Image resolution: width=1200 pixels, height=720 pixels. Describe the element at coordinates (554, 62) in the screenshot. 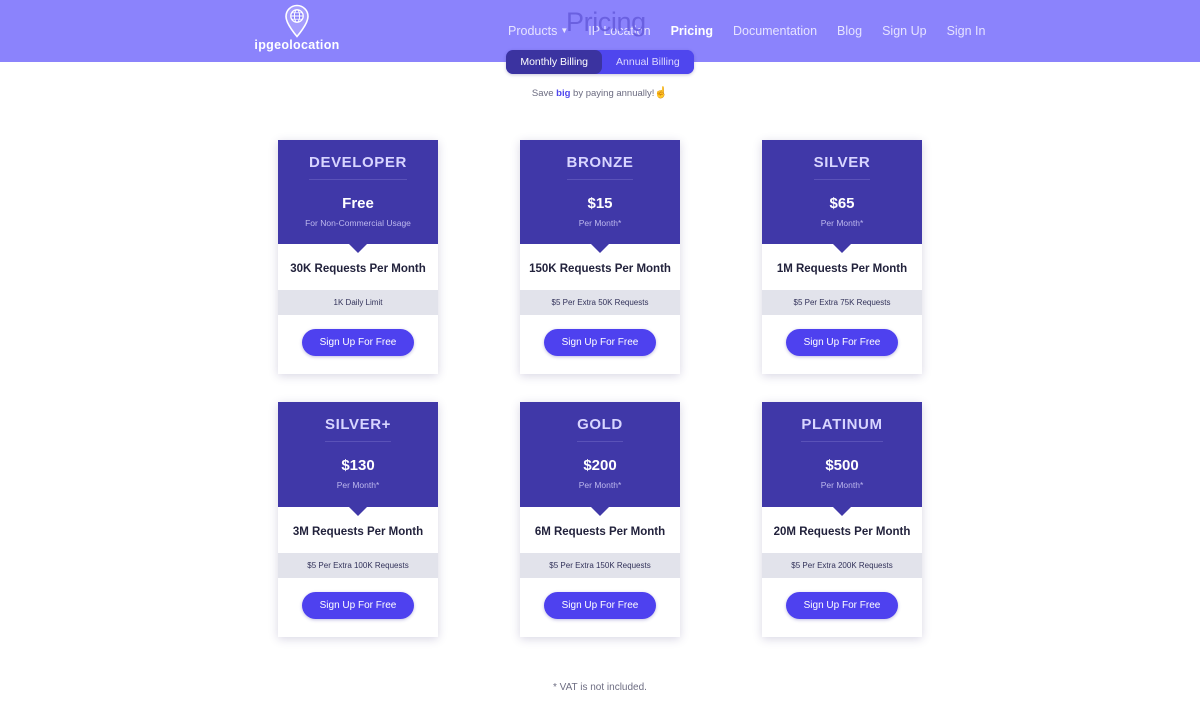

I see `monthly-billing-button: Monthly Billing` at that location.